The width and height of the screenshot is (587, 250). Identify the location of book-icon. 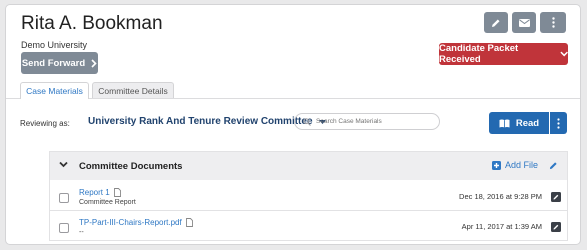
(504, 123).